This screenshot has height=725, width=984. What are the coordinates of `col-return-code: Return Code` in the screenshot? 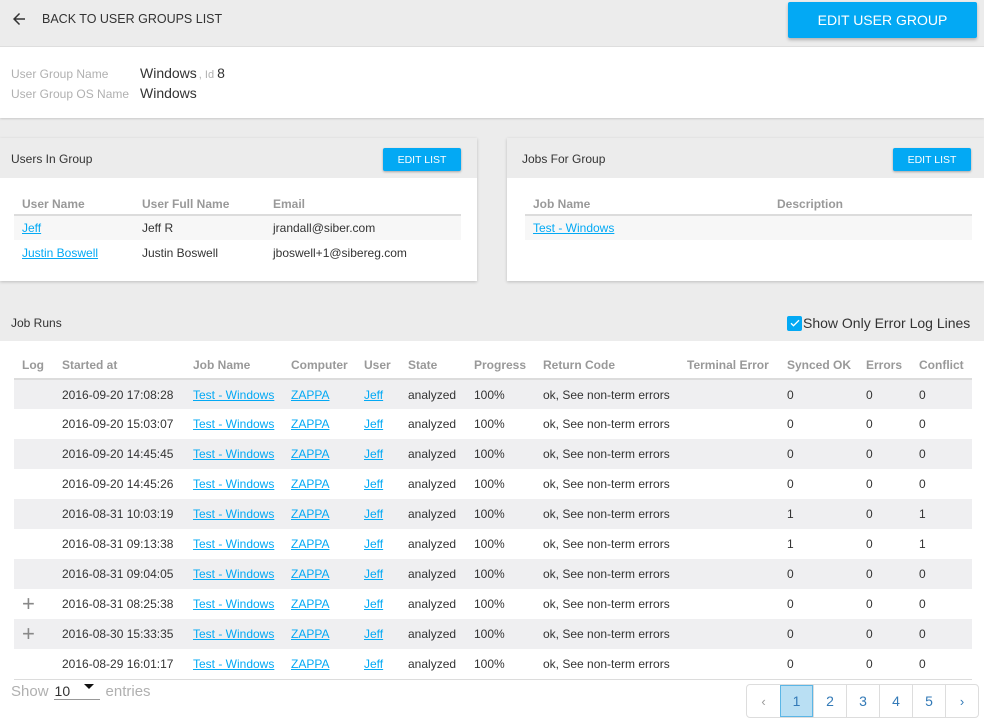 It's located at (607, 366).